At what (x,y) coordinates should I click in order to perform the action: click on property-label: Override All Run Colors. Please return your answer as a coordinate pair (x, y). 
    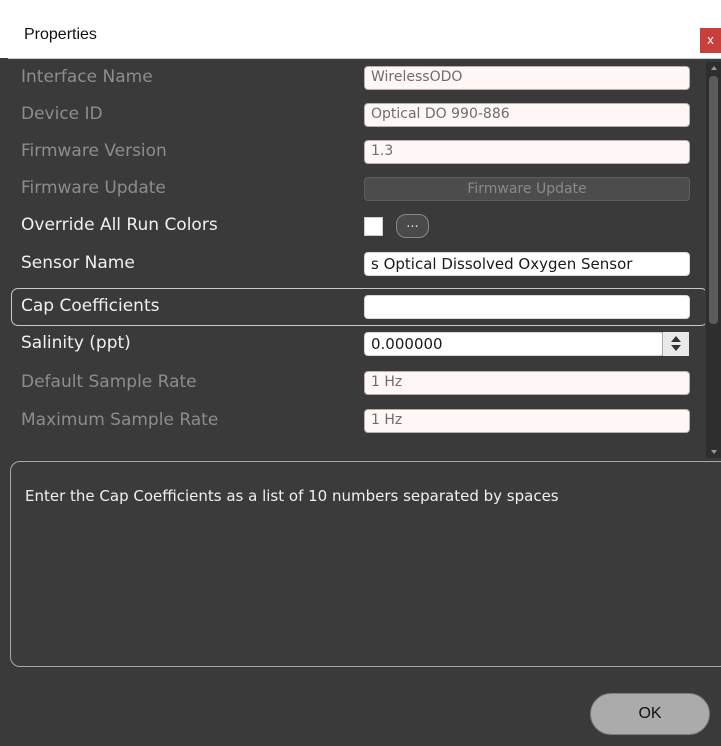
    Looking at the image, I should click on (119, 225).